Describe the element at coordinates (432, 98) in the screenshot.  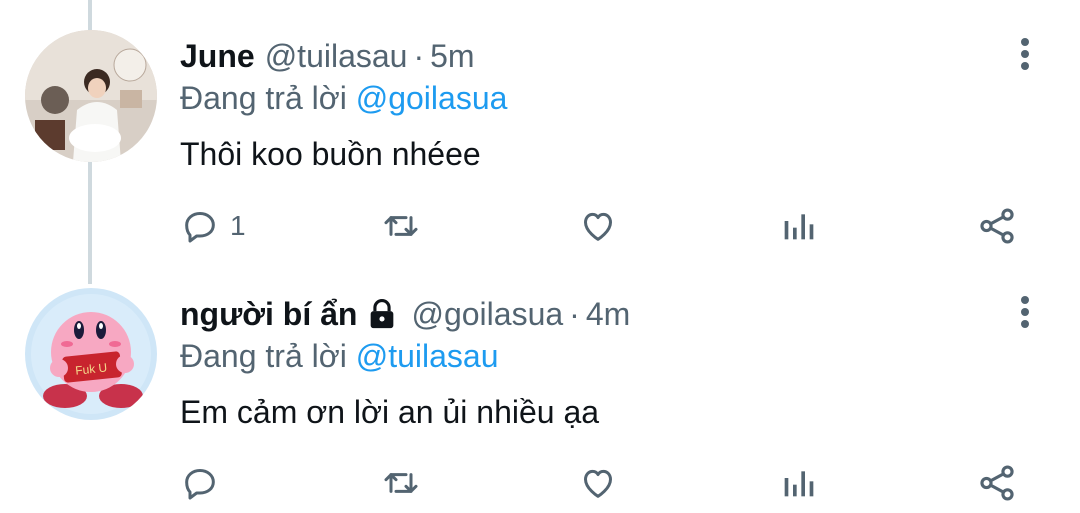
I see `mention-link: @goilasua` at that location.